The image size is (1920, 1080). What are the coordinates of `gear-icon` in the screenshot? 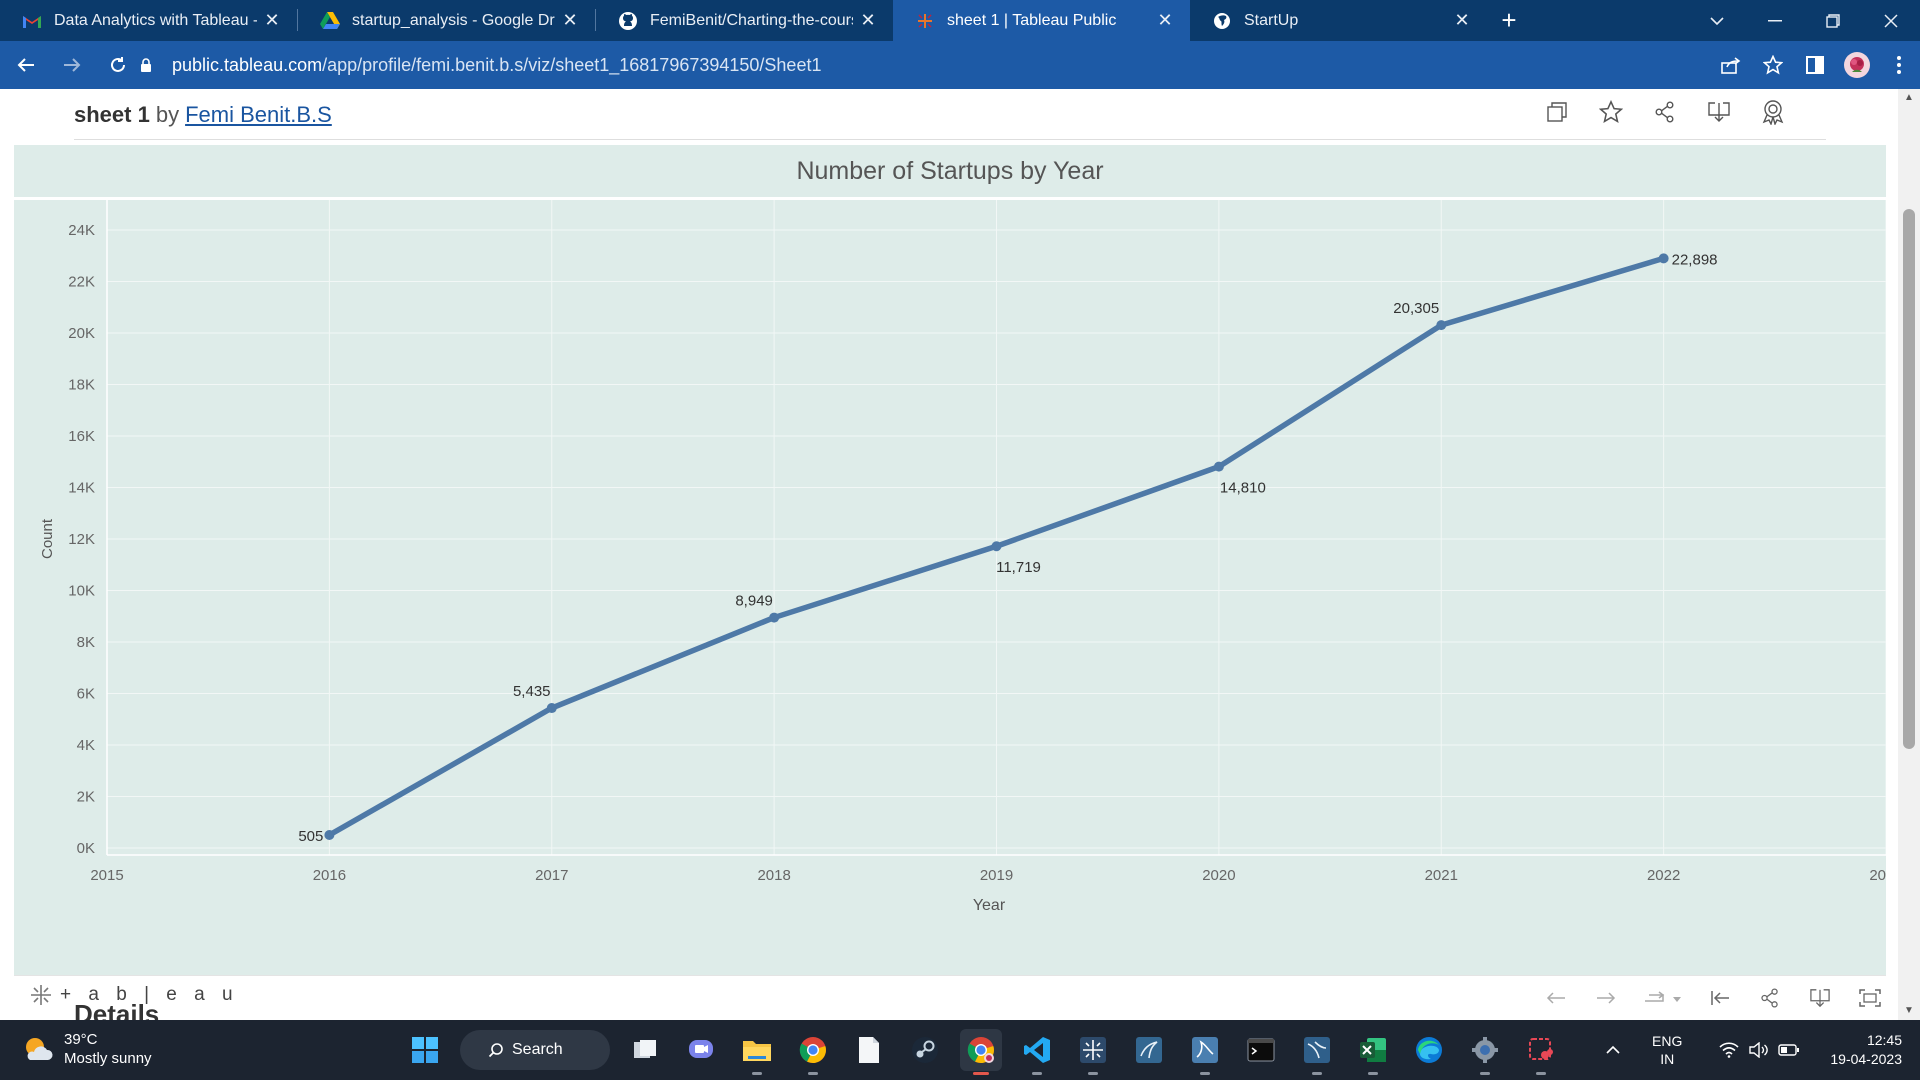 It's located at (1485, 1050).